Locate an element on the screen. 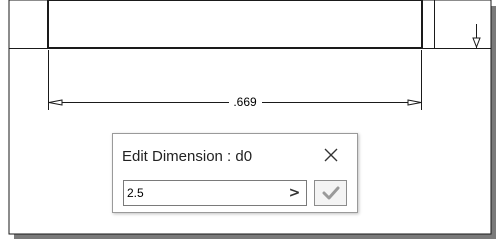  dialog-title: Edit Dimension : d0 is located at coordinates (187, 156).